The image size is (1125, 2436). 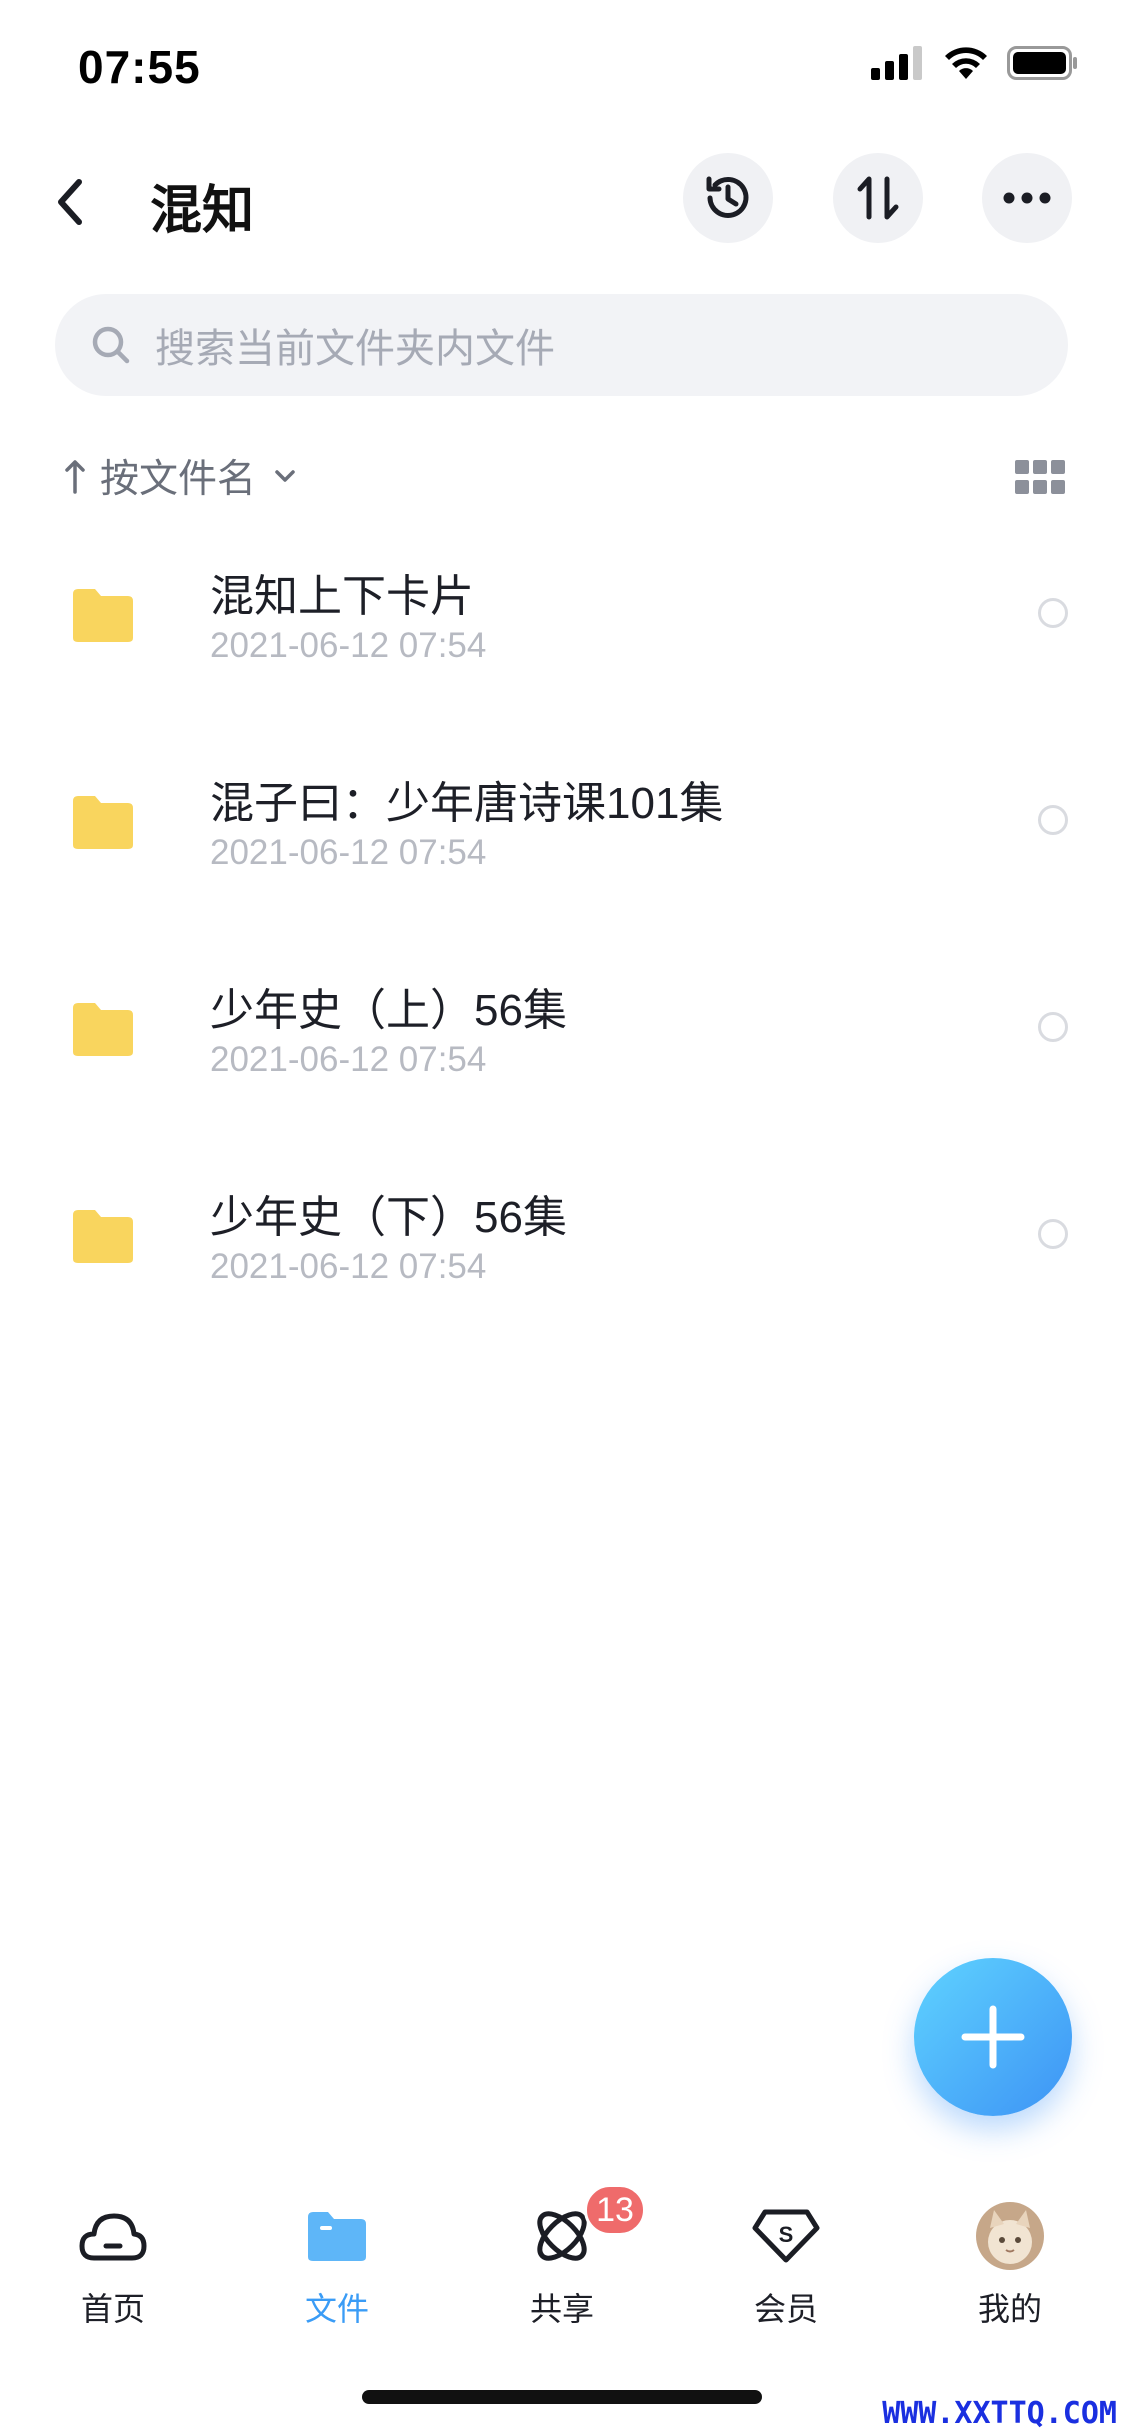 I want to click on more-button, so click(x=1027, y=198).